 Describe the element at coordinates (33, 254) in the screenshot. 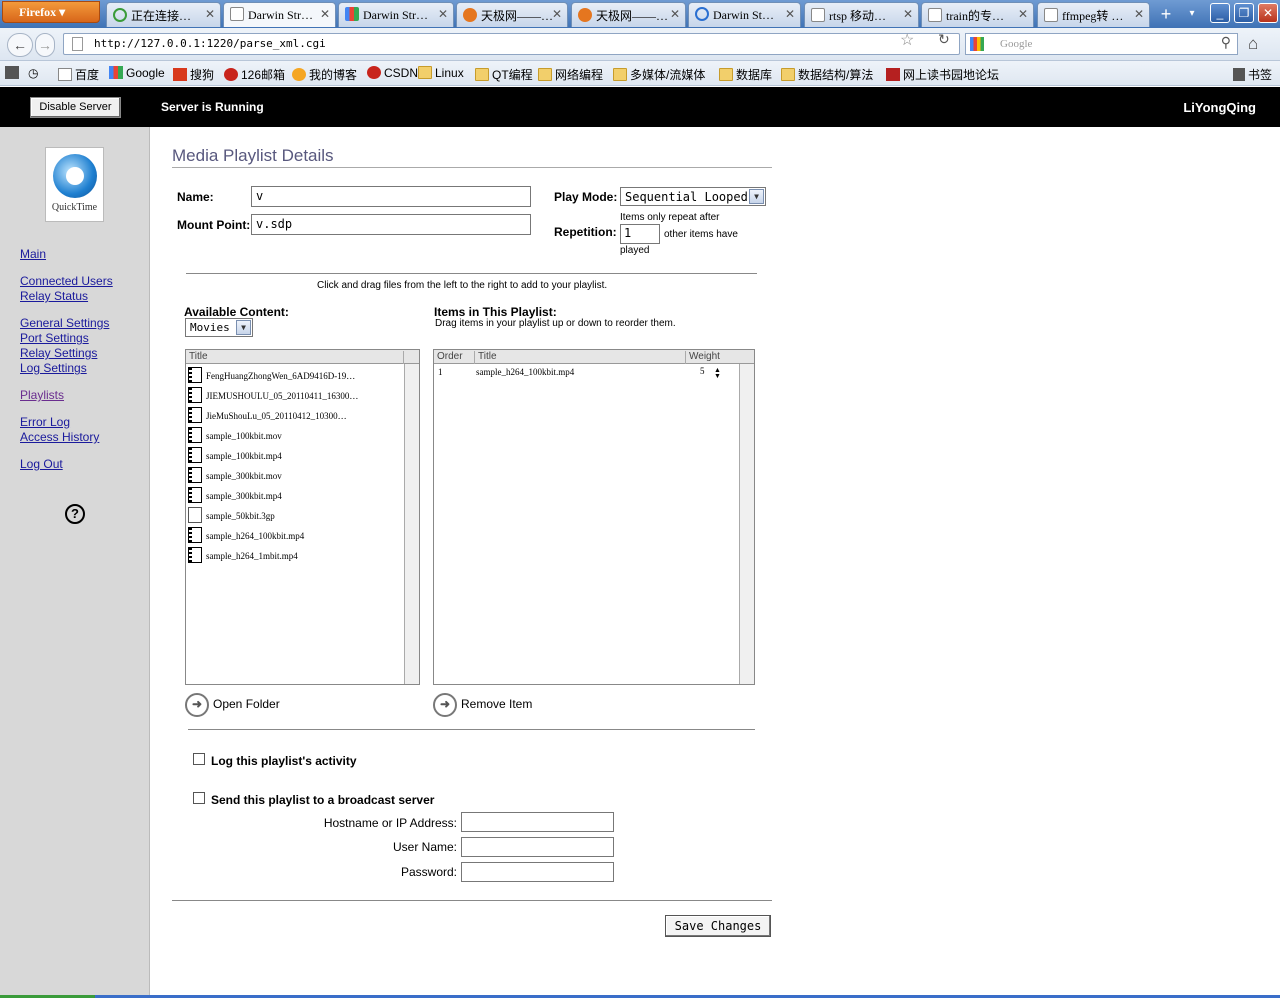

I see `sidebar-item-main: Main` at that location.